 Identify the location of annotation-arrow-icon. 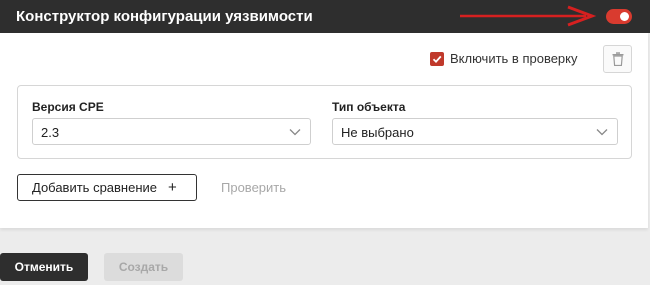
(528, 16).